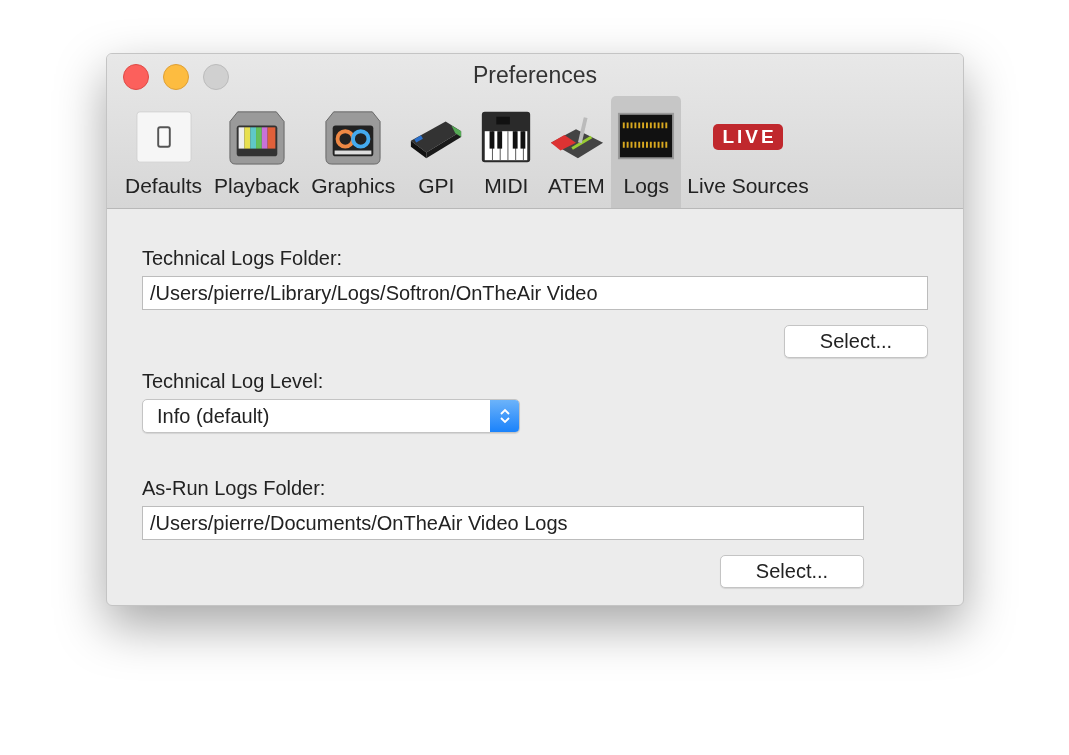  What do you see at coordinates (176, 77) in the screenshot?
I see `minimize-button` at bounding box center [176, 77].